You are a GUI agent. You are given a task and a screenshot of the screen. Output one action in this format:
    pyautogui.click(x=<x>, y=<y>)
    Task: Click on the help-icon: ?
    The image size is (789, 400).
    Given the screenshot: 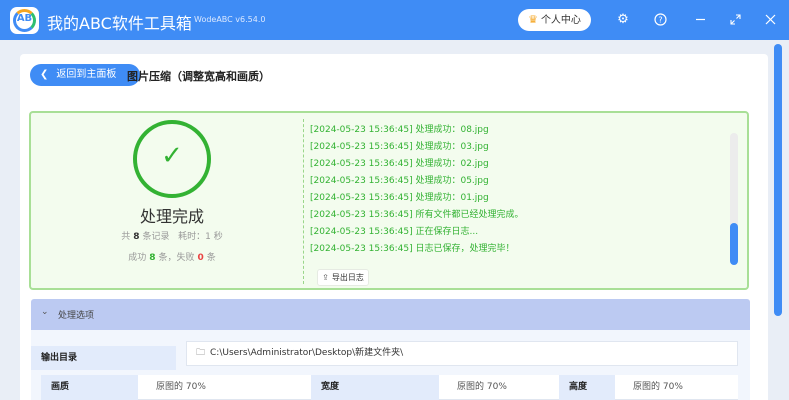 What is the action you would take?
    pyautogui.click(x=660, y=20)
    